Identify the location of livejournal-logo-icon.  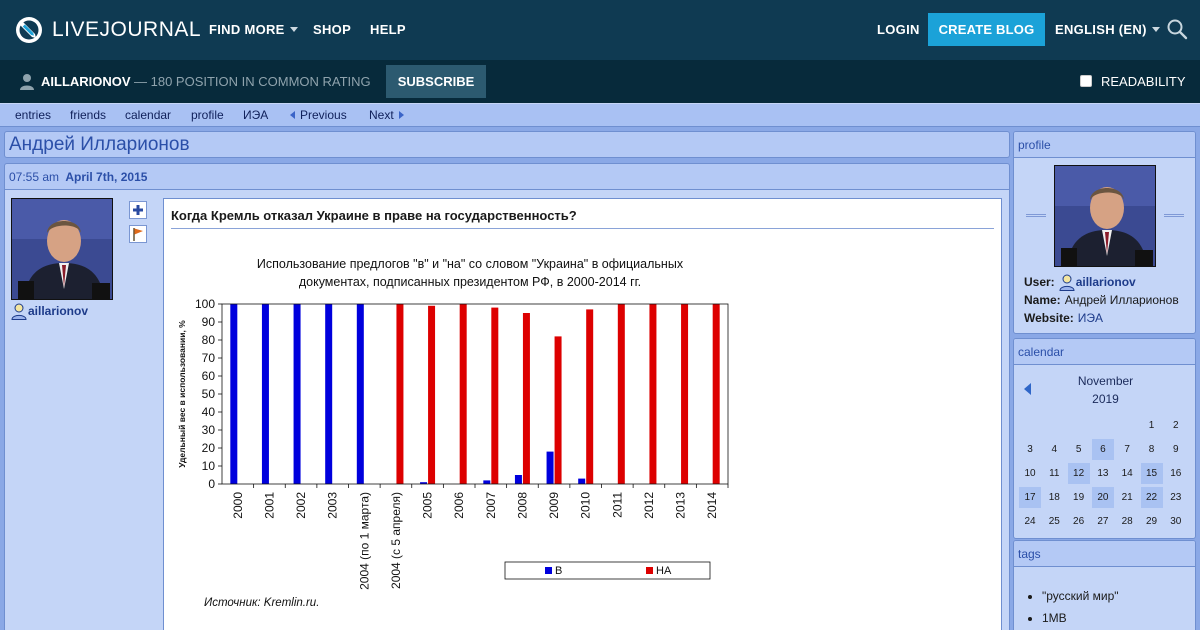
(29, 30).